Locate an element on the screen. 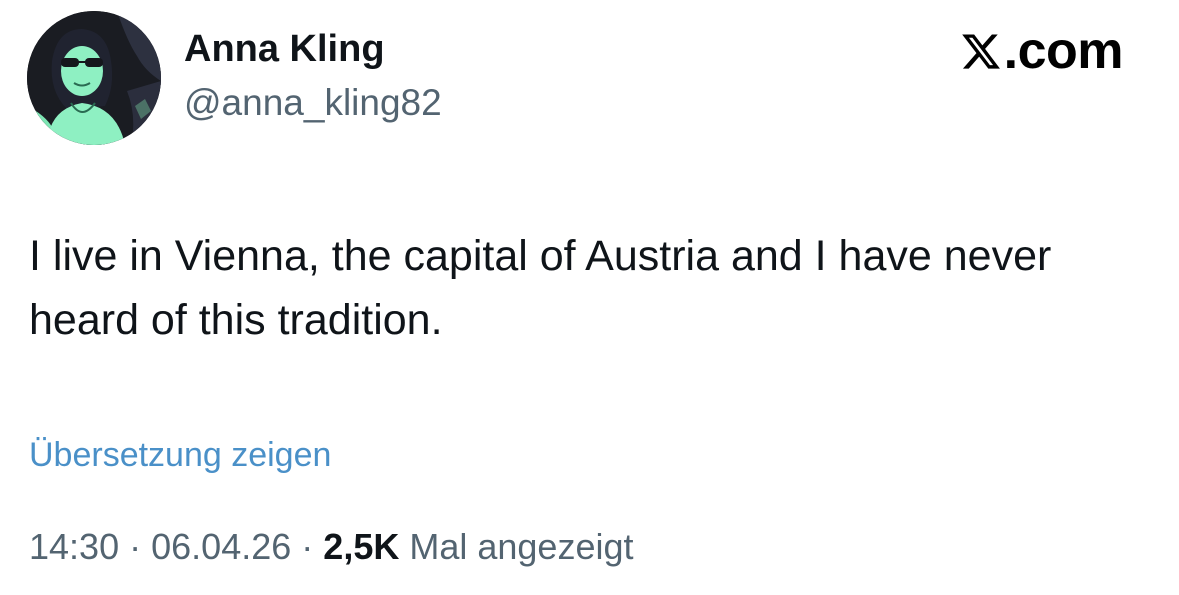 This screenshot has height=595, width=1179. x-logo-icon is located at coordinates (980, 51).